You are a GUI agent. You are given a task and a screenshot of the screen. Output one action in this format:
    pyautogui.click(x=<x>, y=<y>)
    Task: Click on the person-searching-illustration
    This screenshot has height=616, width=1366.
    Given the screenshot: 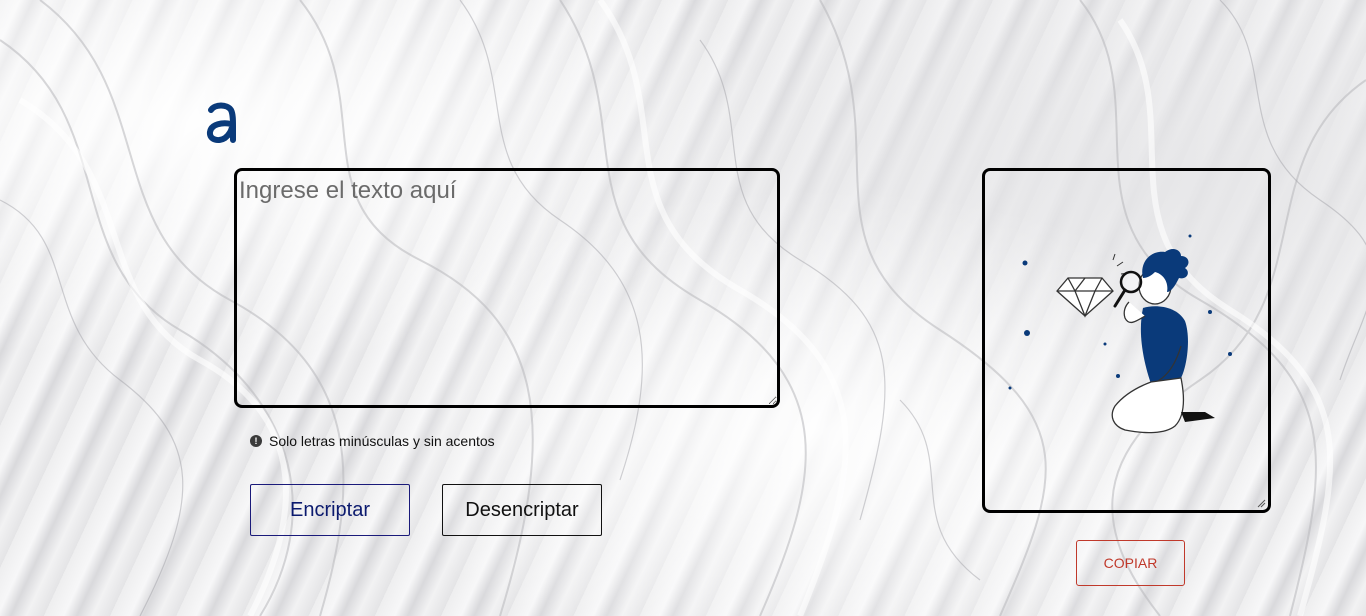 What is the action you would take?
    pyautogui.click(x=1120, y=334)
    